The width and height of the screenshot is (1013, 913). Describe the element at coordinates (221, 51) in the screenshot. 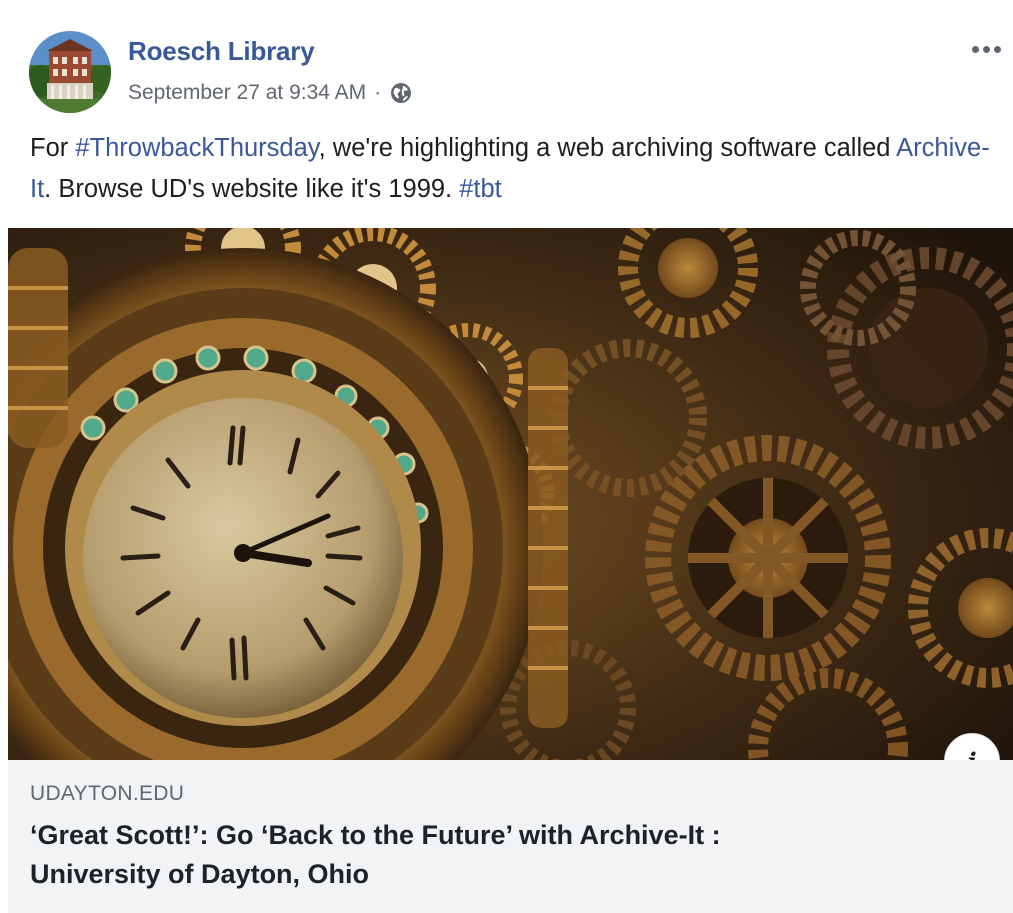

I see `page-name-link: Roesch Library` at that location.